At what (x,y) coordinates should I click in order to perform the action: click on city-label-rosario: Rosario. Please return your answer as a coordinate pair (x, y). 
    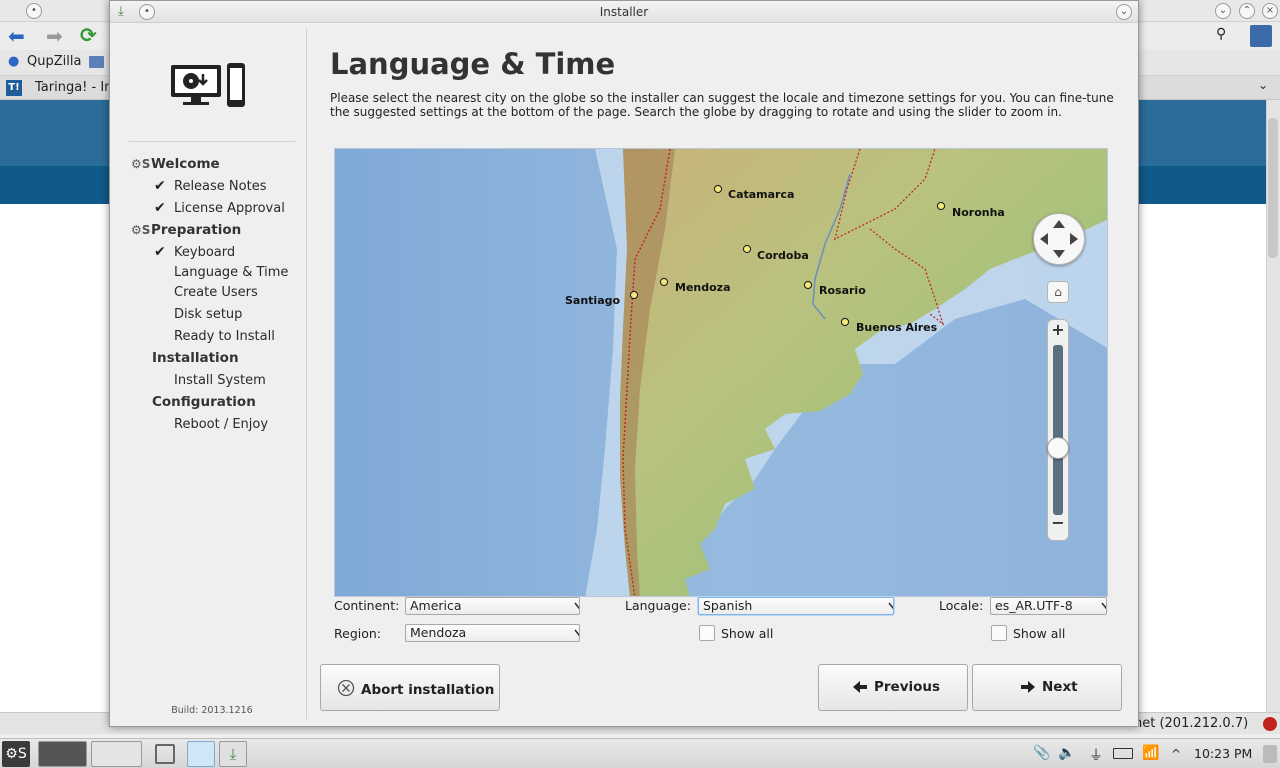
    Looking at the image, I should click on (842, 290).